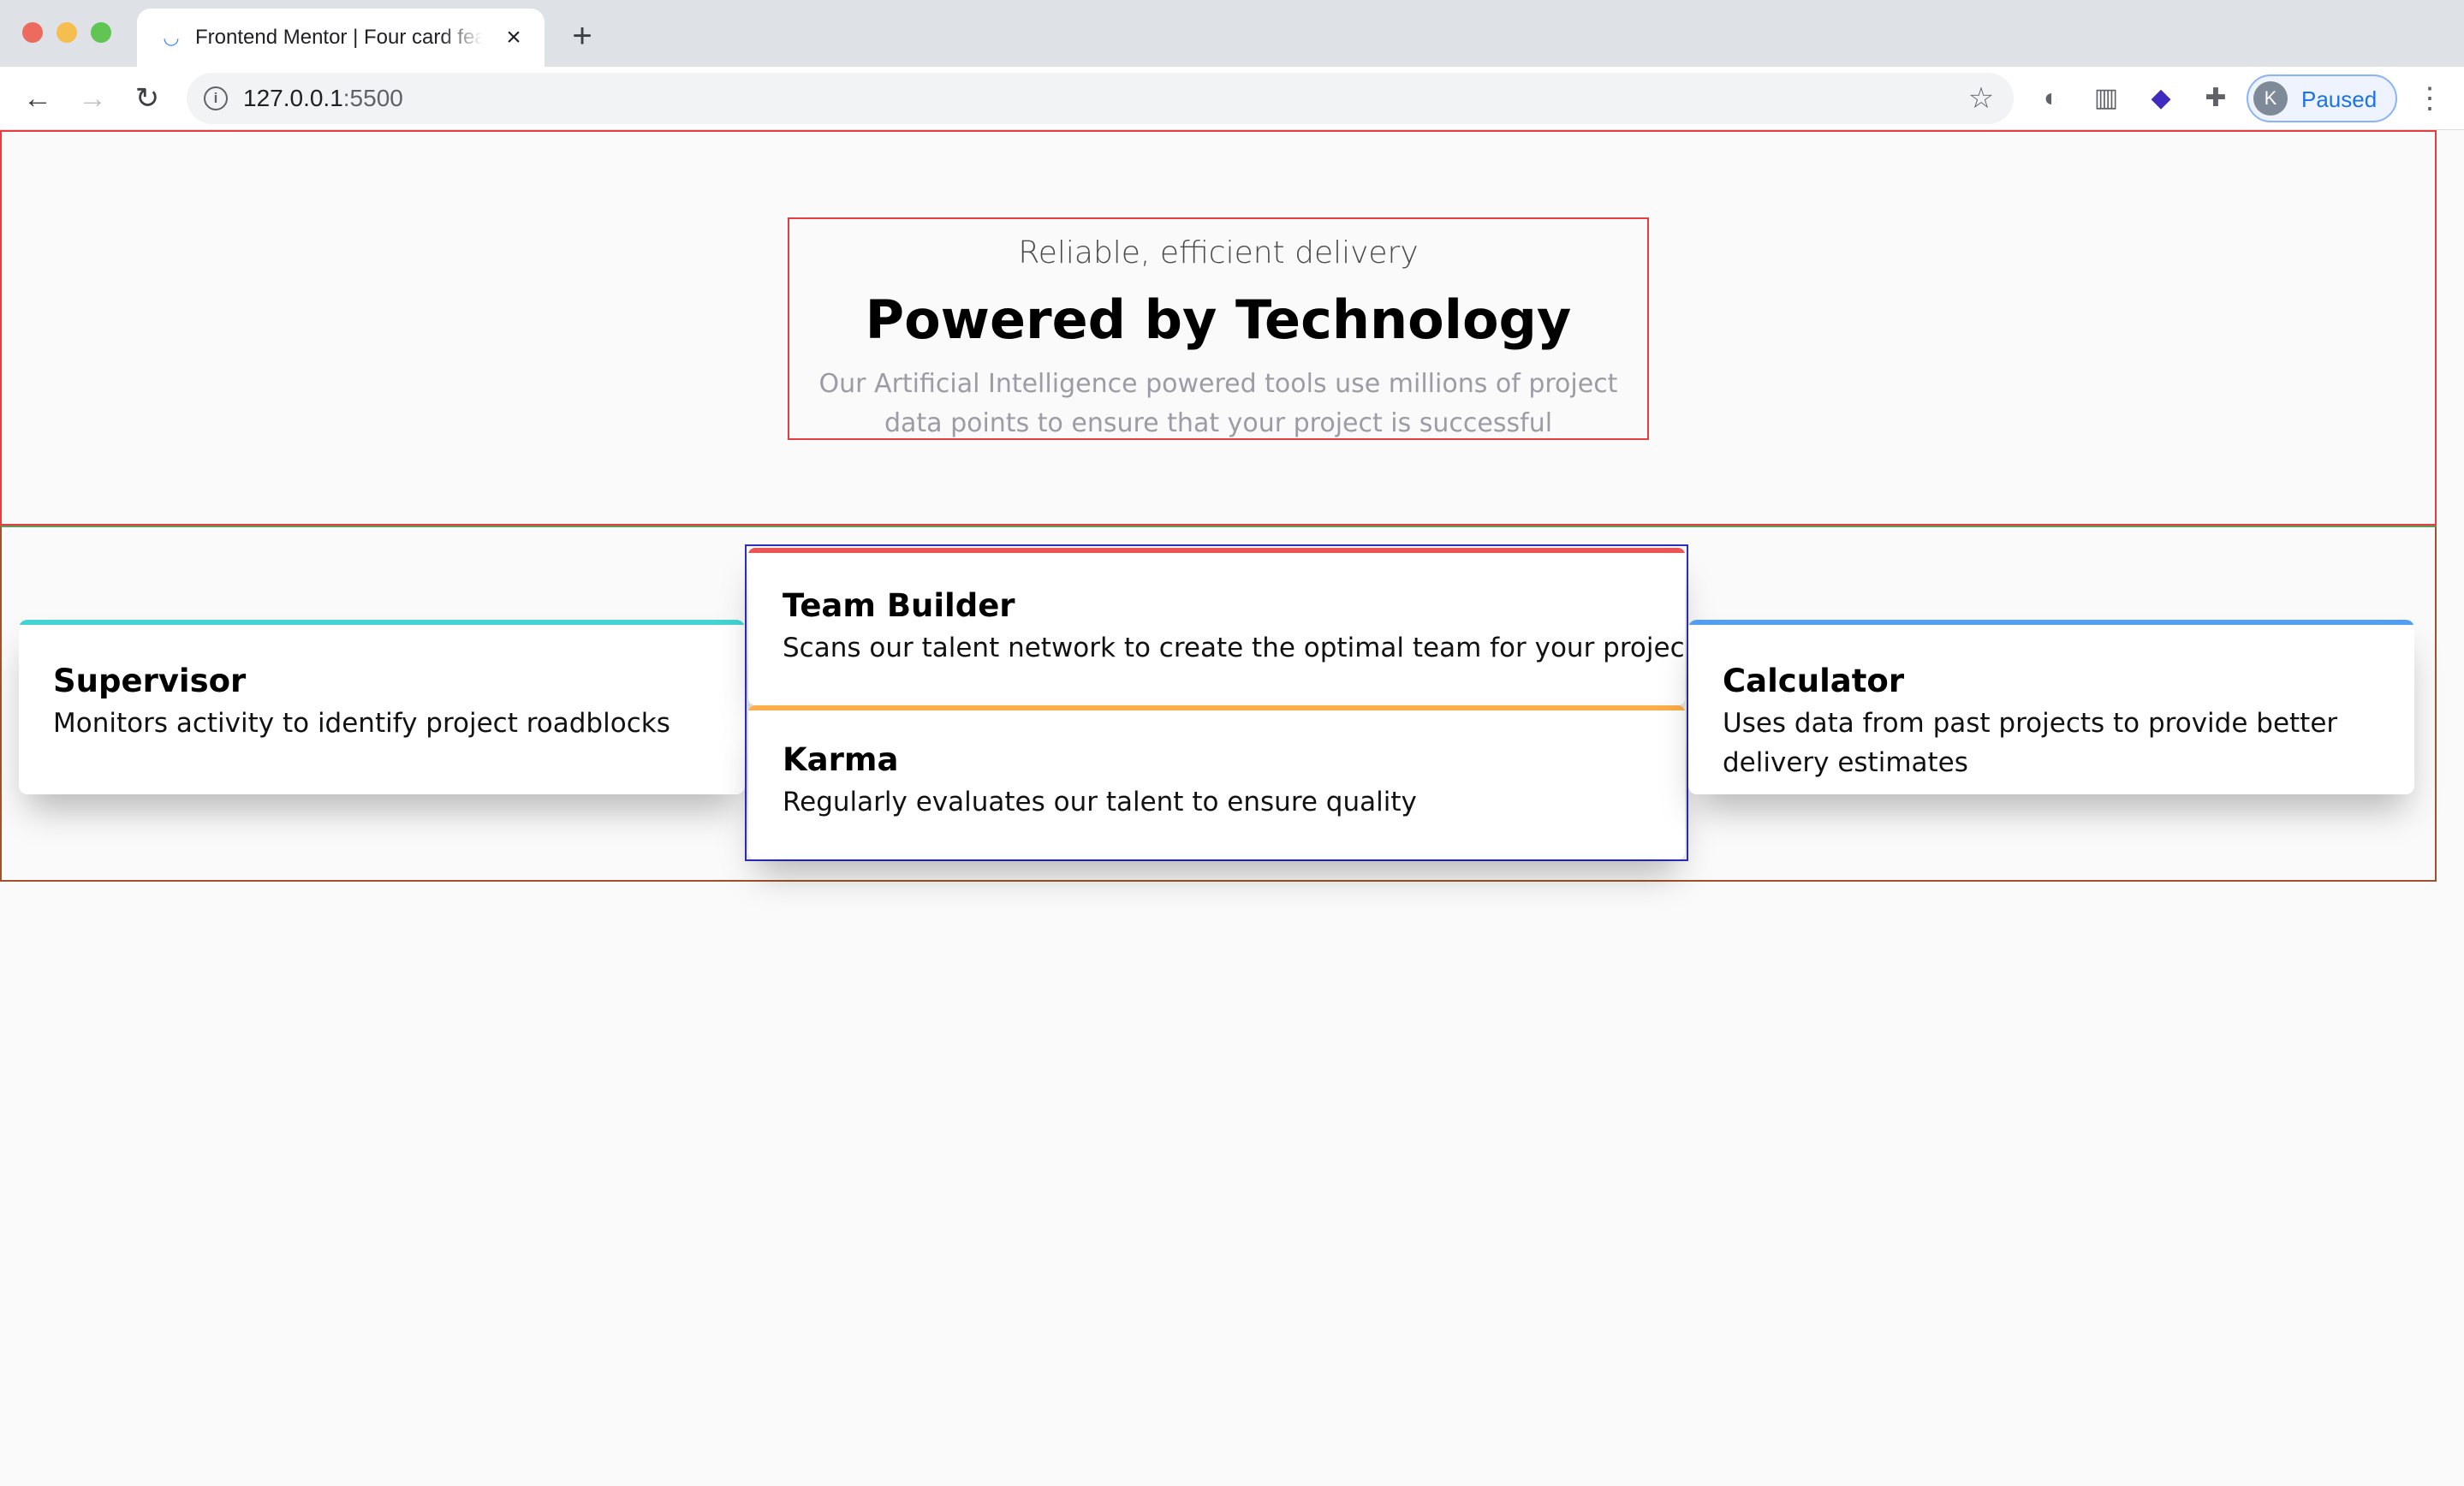  I want to click on frontend-mentor-icon: ◡, so click(171, 37).